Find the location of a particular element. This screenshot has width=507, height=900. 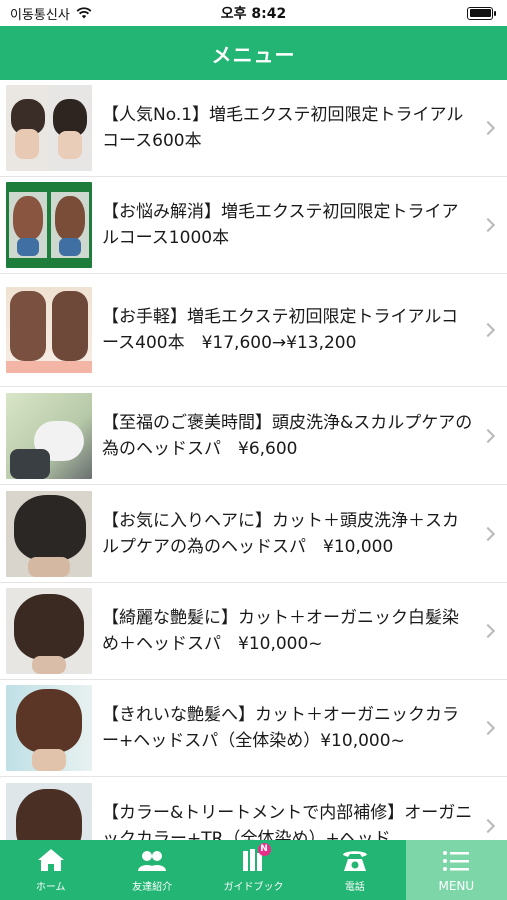

menu-item: 【お悩み解消】増毛エクステ初回限定トライアルコース1000本 is located at coordinates (253, 225).